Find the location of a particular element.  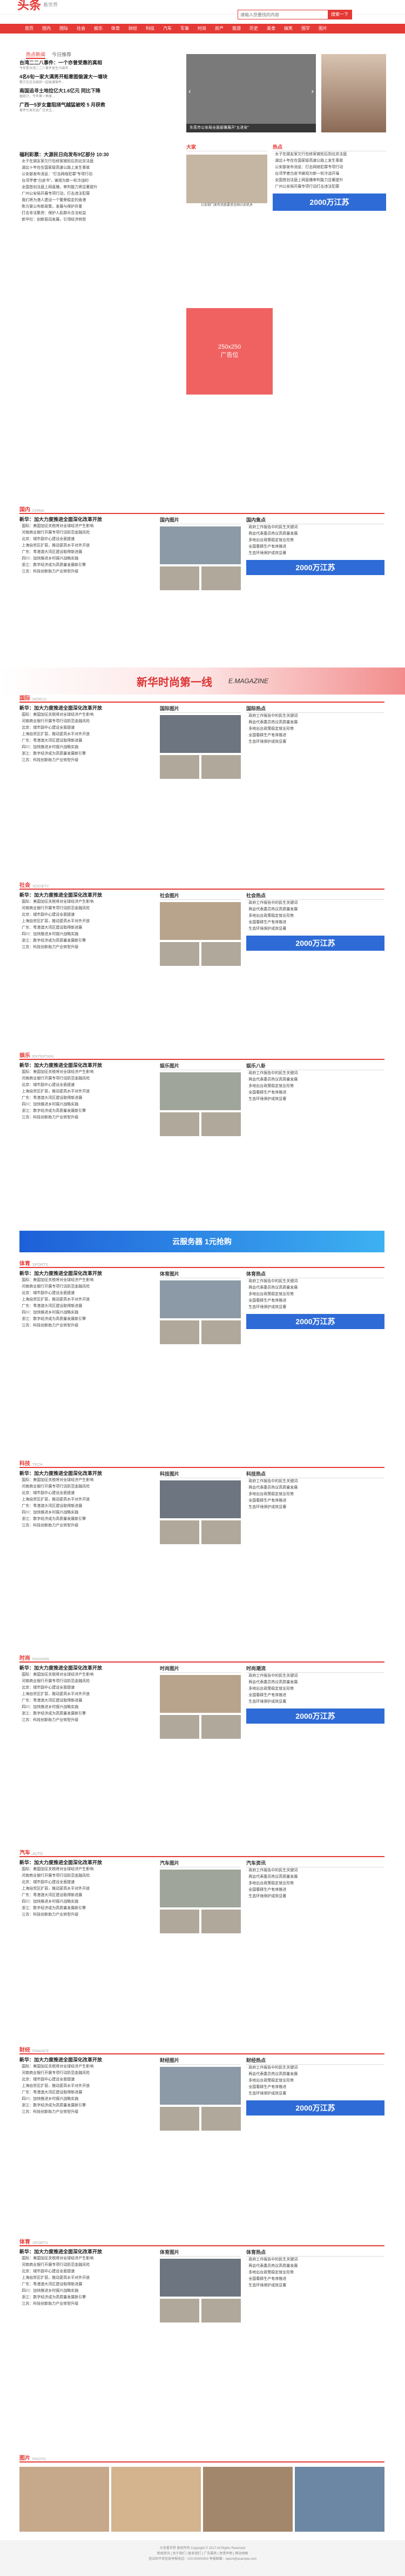

hero-slider: 东莞市公安局全面部署展开“五进安” ‹ › is located at coordinates (251, 93).